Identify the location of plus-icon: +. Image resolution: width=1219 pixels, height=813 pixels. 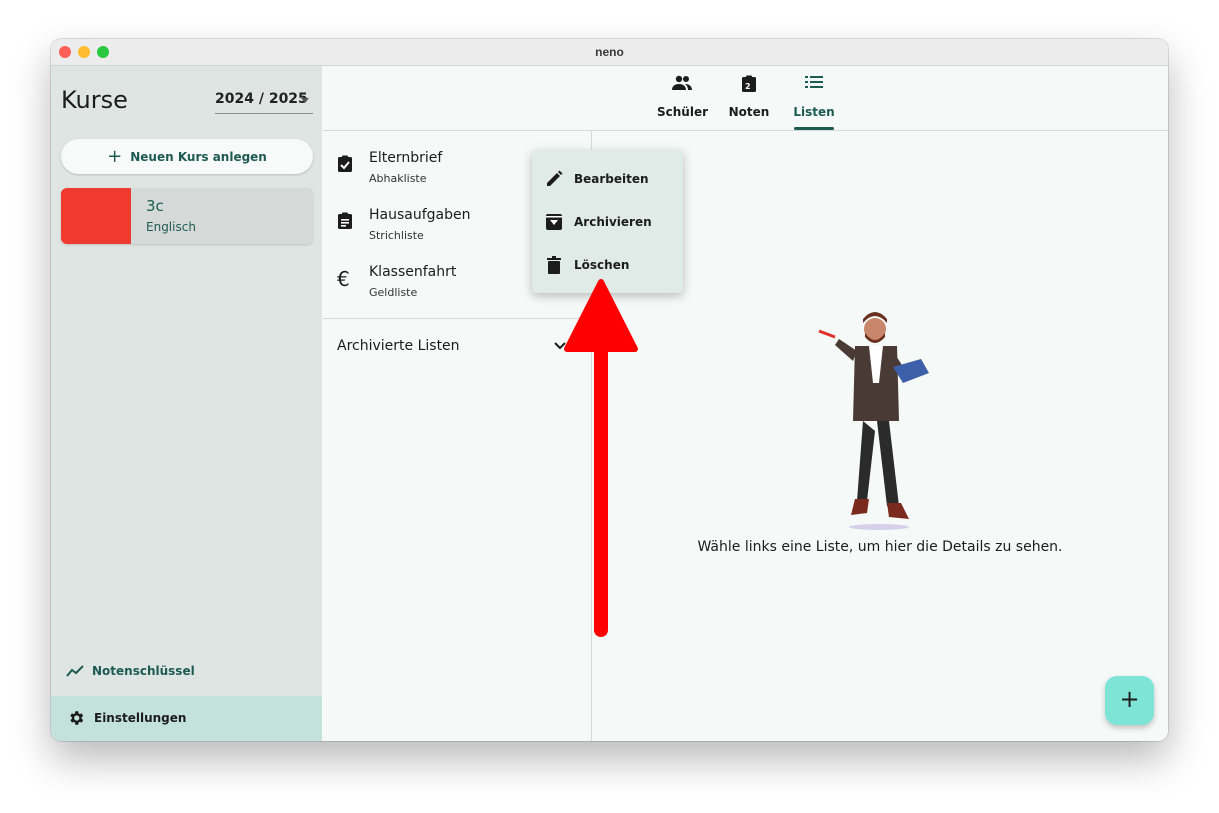
(115, 156).